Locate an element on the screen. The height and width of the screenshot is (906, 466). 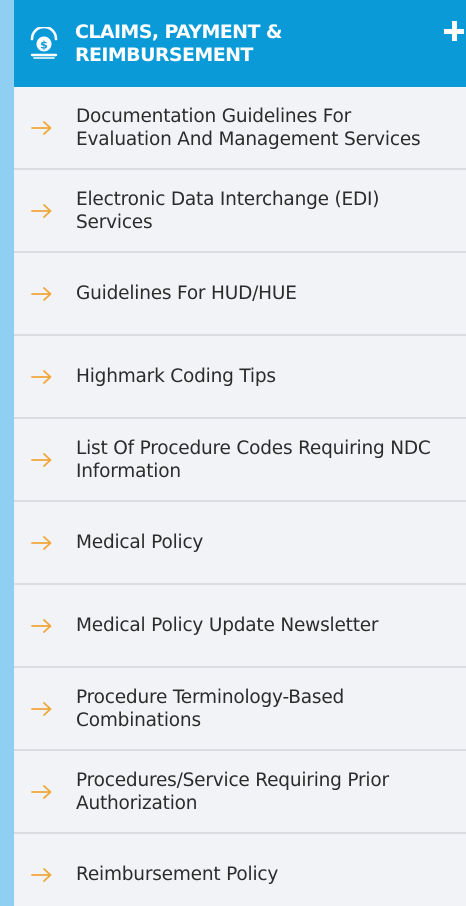
list-item-label: Highmark Coding Tips is located at coordinates (176, 376).